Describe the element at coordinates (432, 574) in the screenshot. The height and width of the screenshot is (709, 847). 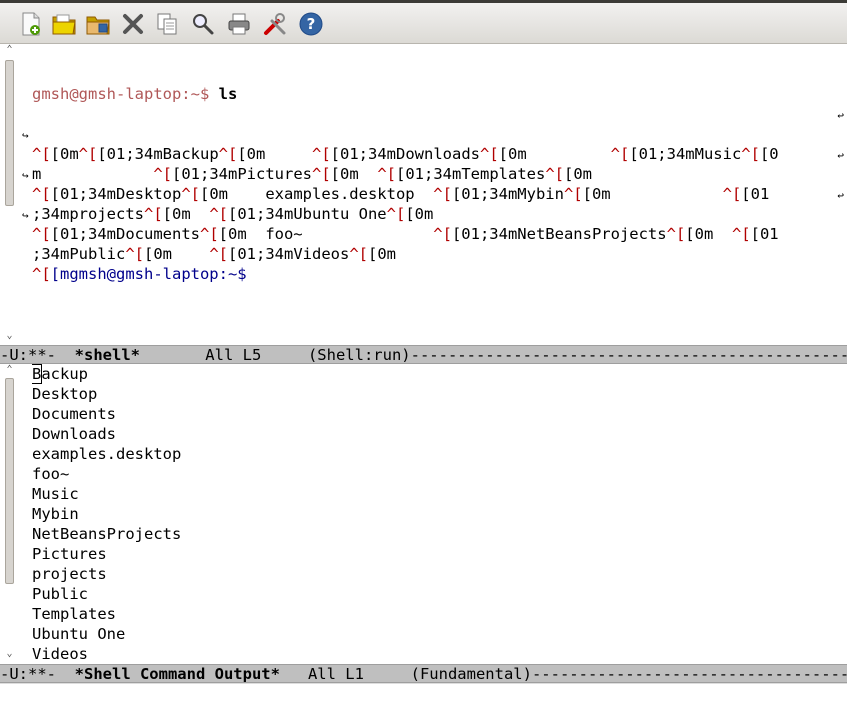
I see `output-list-item: projects` at that location.